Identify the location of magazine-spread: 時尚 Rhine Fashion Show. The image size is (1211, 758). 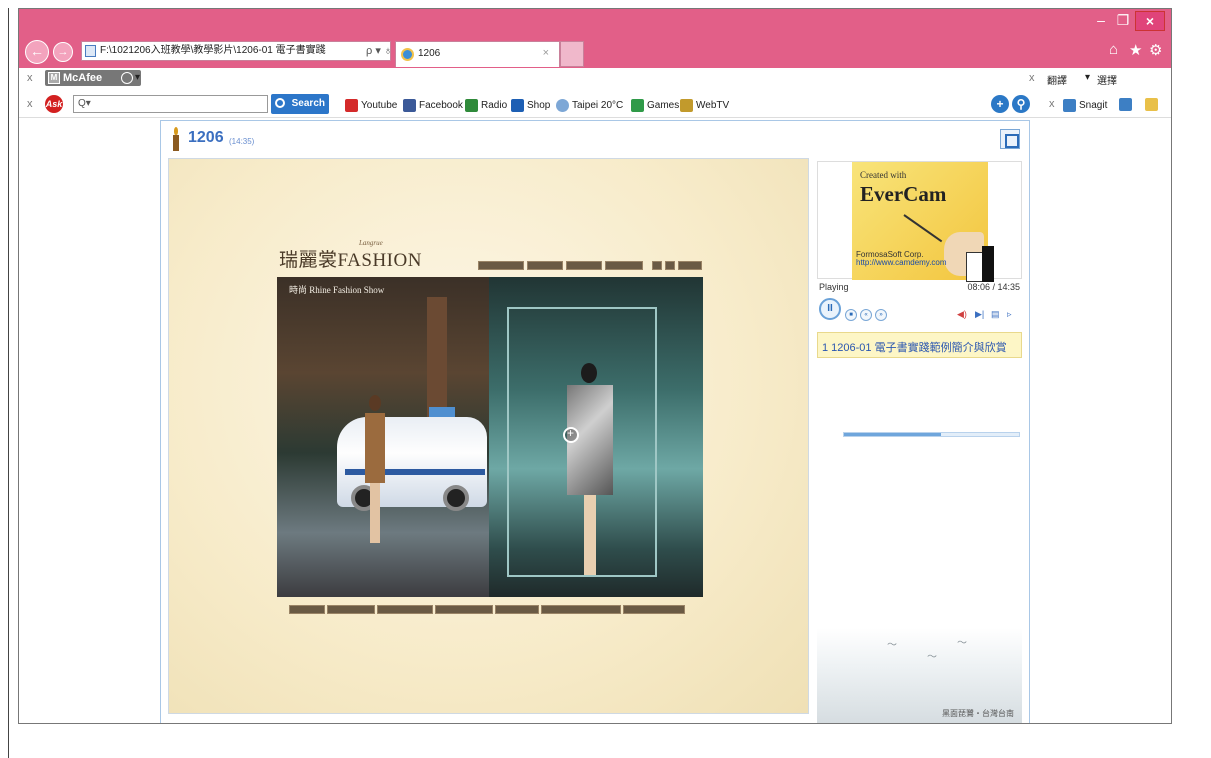
(490, 437).